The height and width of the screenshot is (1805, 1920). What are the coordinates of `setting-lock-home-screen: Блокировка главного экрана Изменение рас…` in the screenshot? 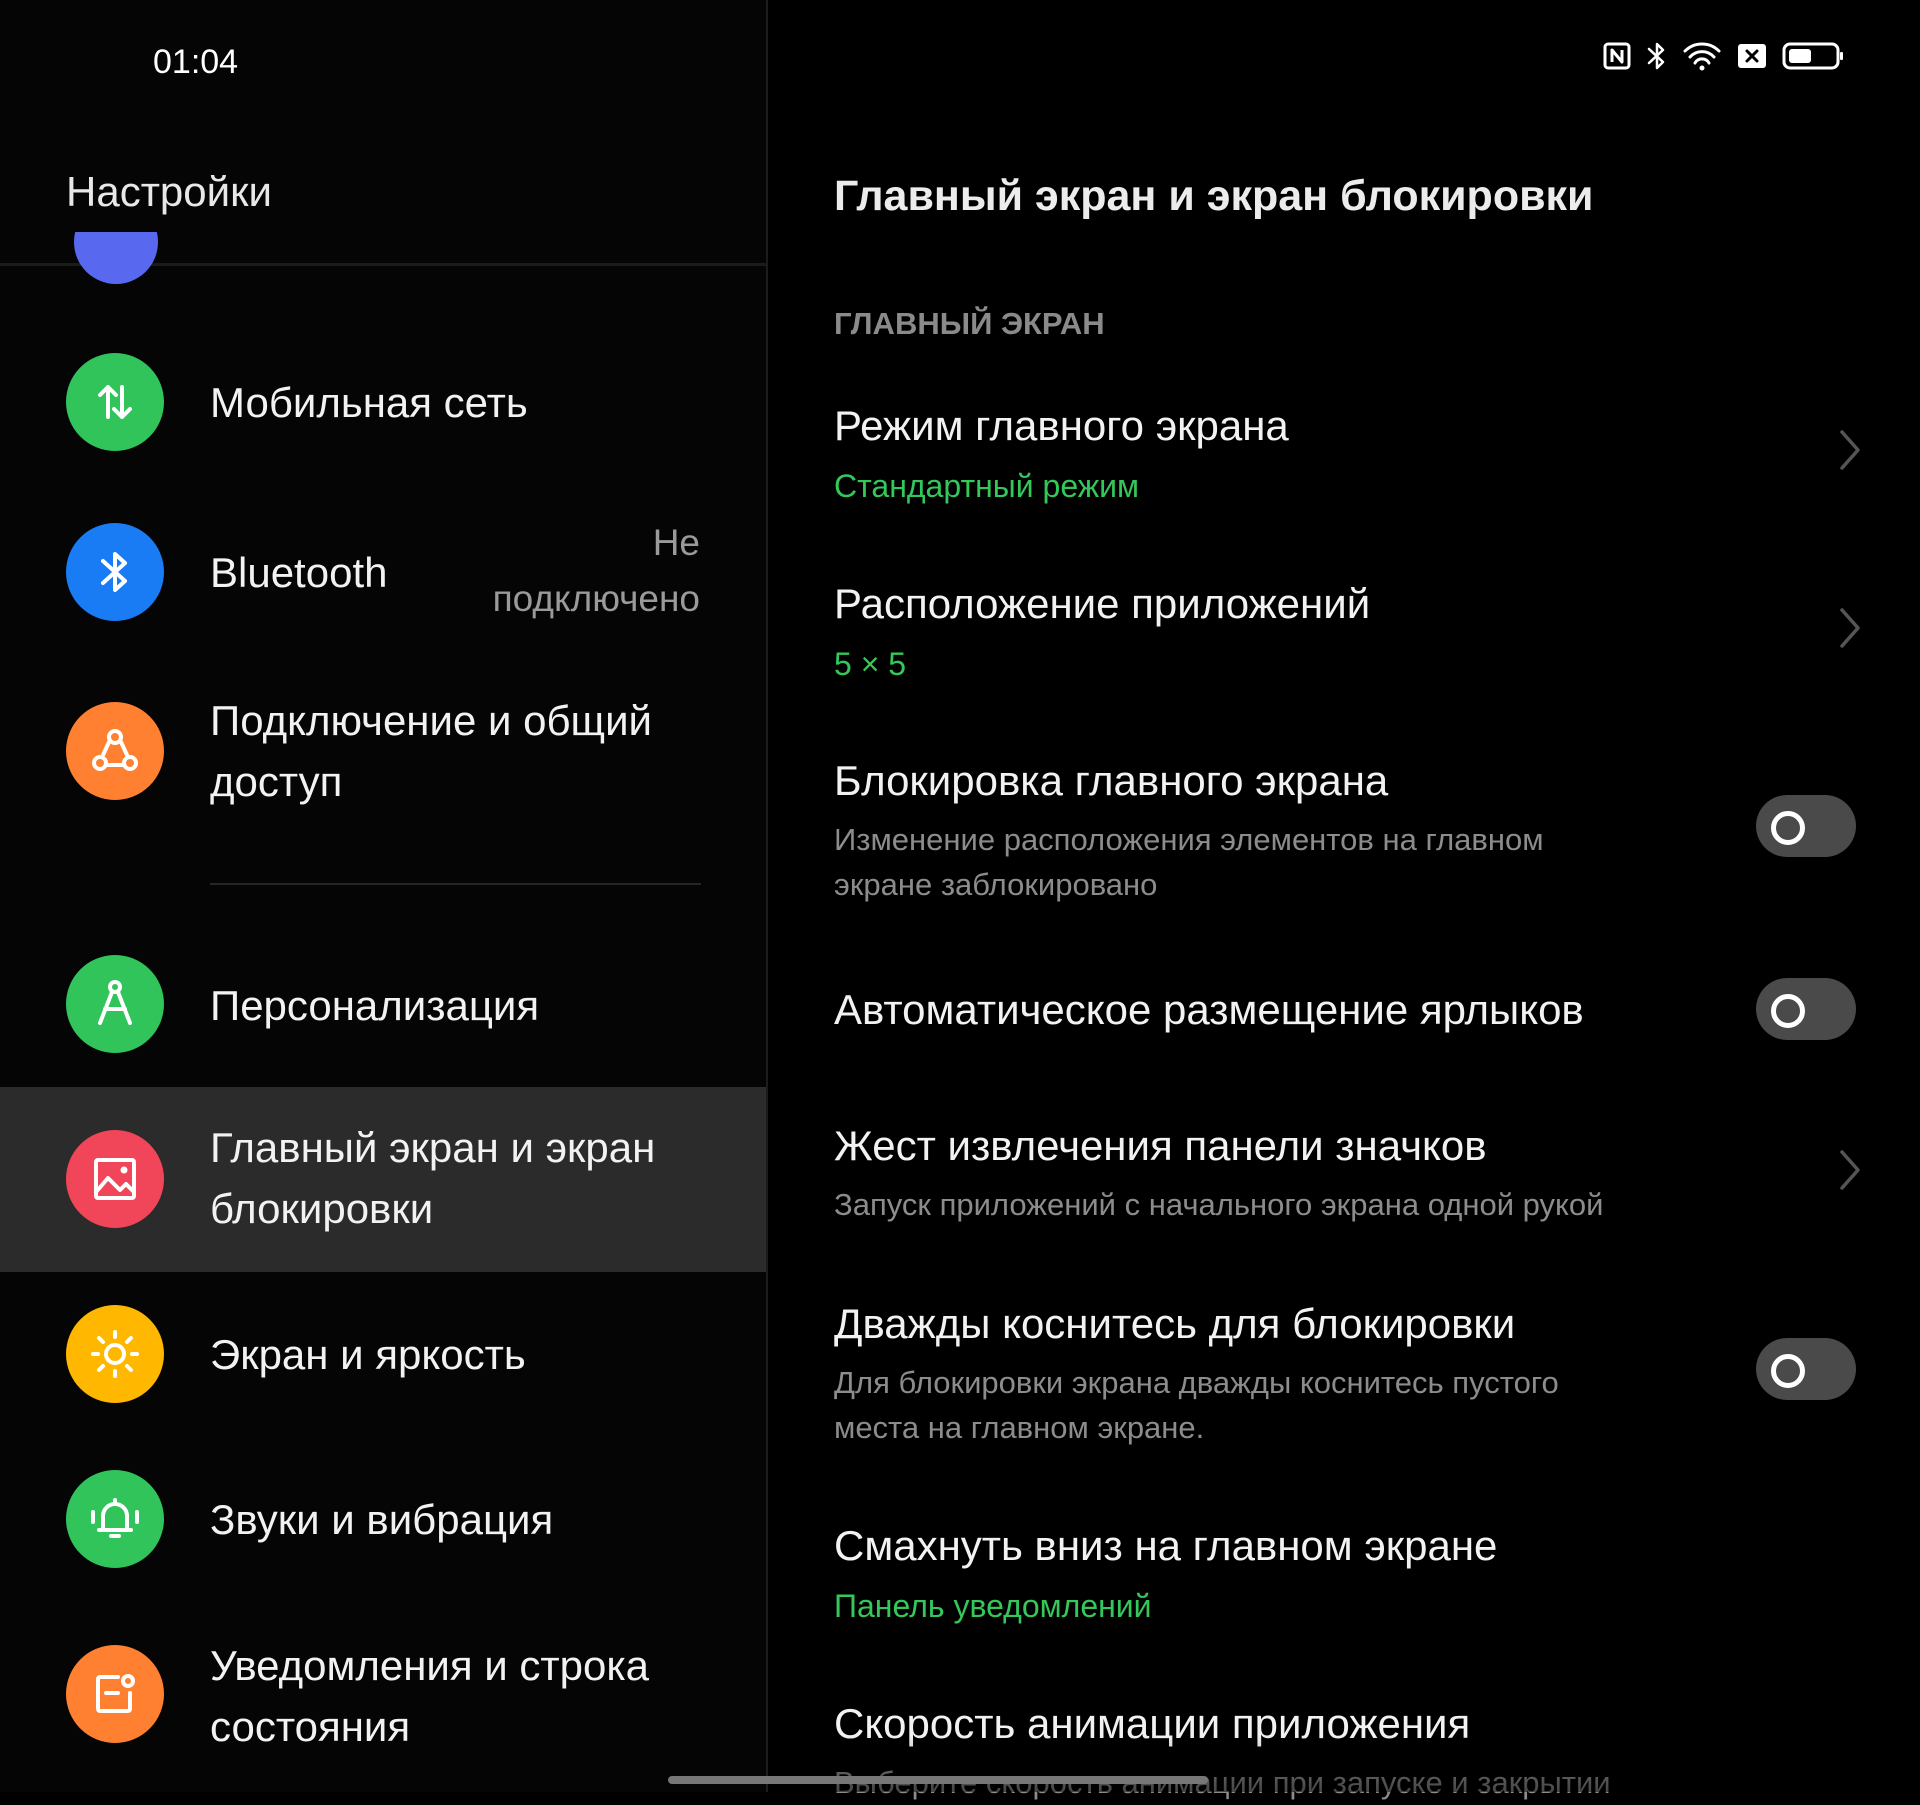 It's located at (1344, 825).